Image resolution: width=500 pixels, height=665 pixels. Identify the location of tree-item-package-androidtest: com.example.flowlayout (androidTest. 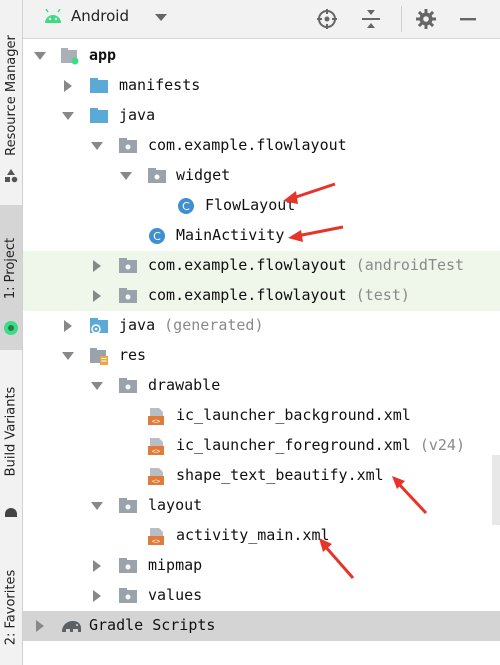
(261, 266).